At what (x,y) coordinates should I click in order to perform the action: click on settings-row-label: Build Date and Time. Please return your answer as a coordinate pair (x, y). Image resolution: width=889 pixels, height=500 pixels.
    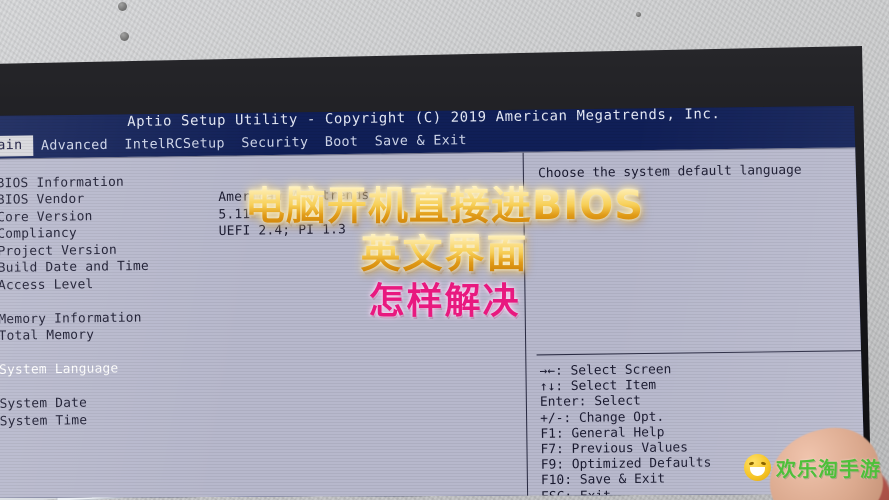
    Looking at the image, I should click on (75, 266).